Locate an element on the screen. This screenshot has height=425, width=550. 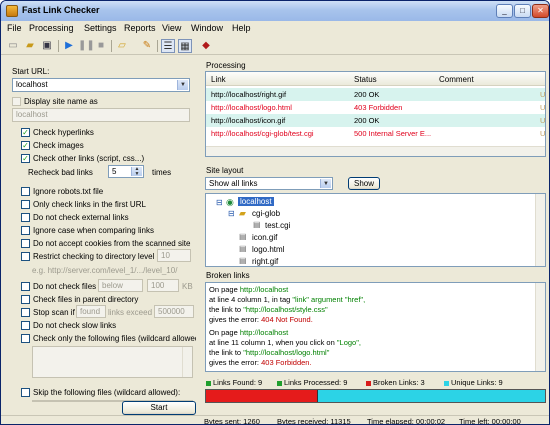
start-url-combobox: localhost ▼ is located at coordinates (101, 85).